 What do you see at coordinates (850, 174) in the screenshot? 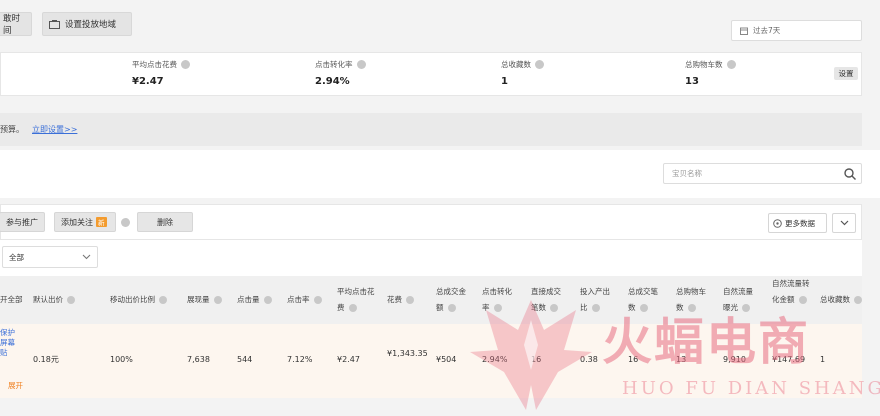
I see `search-icon` at bounding box center [850, 174].